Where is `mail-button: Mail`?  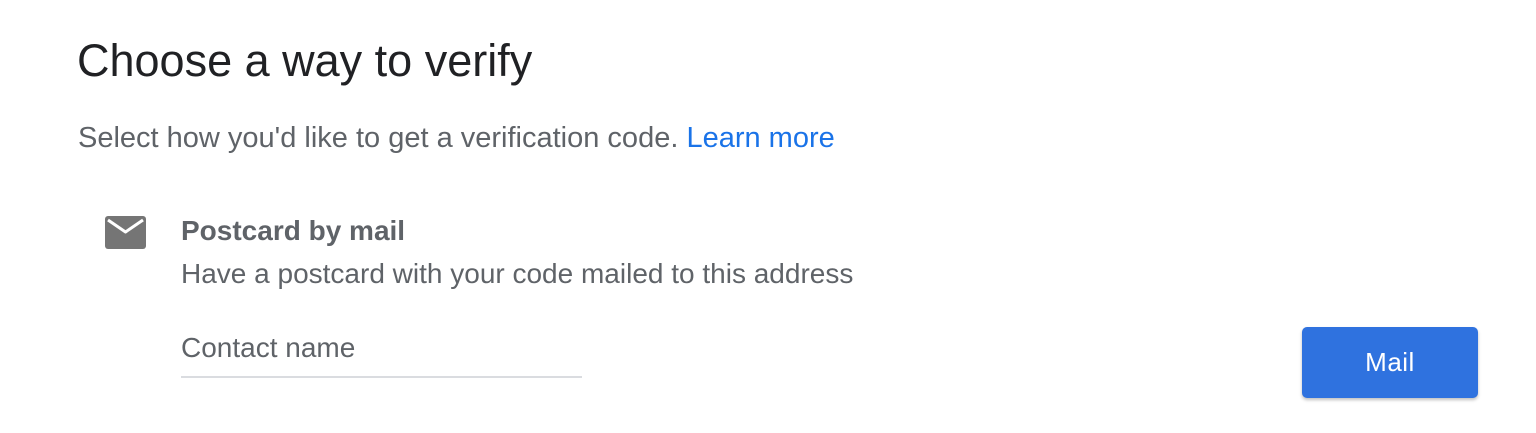 mail-button: Mail is located at coordinates (1390, 362).